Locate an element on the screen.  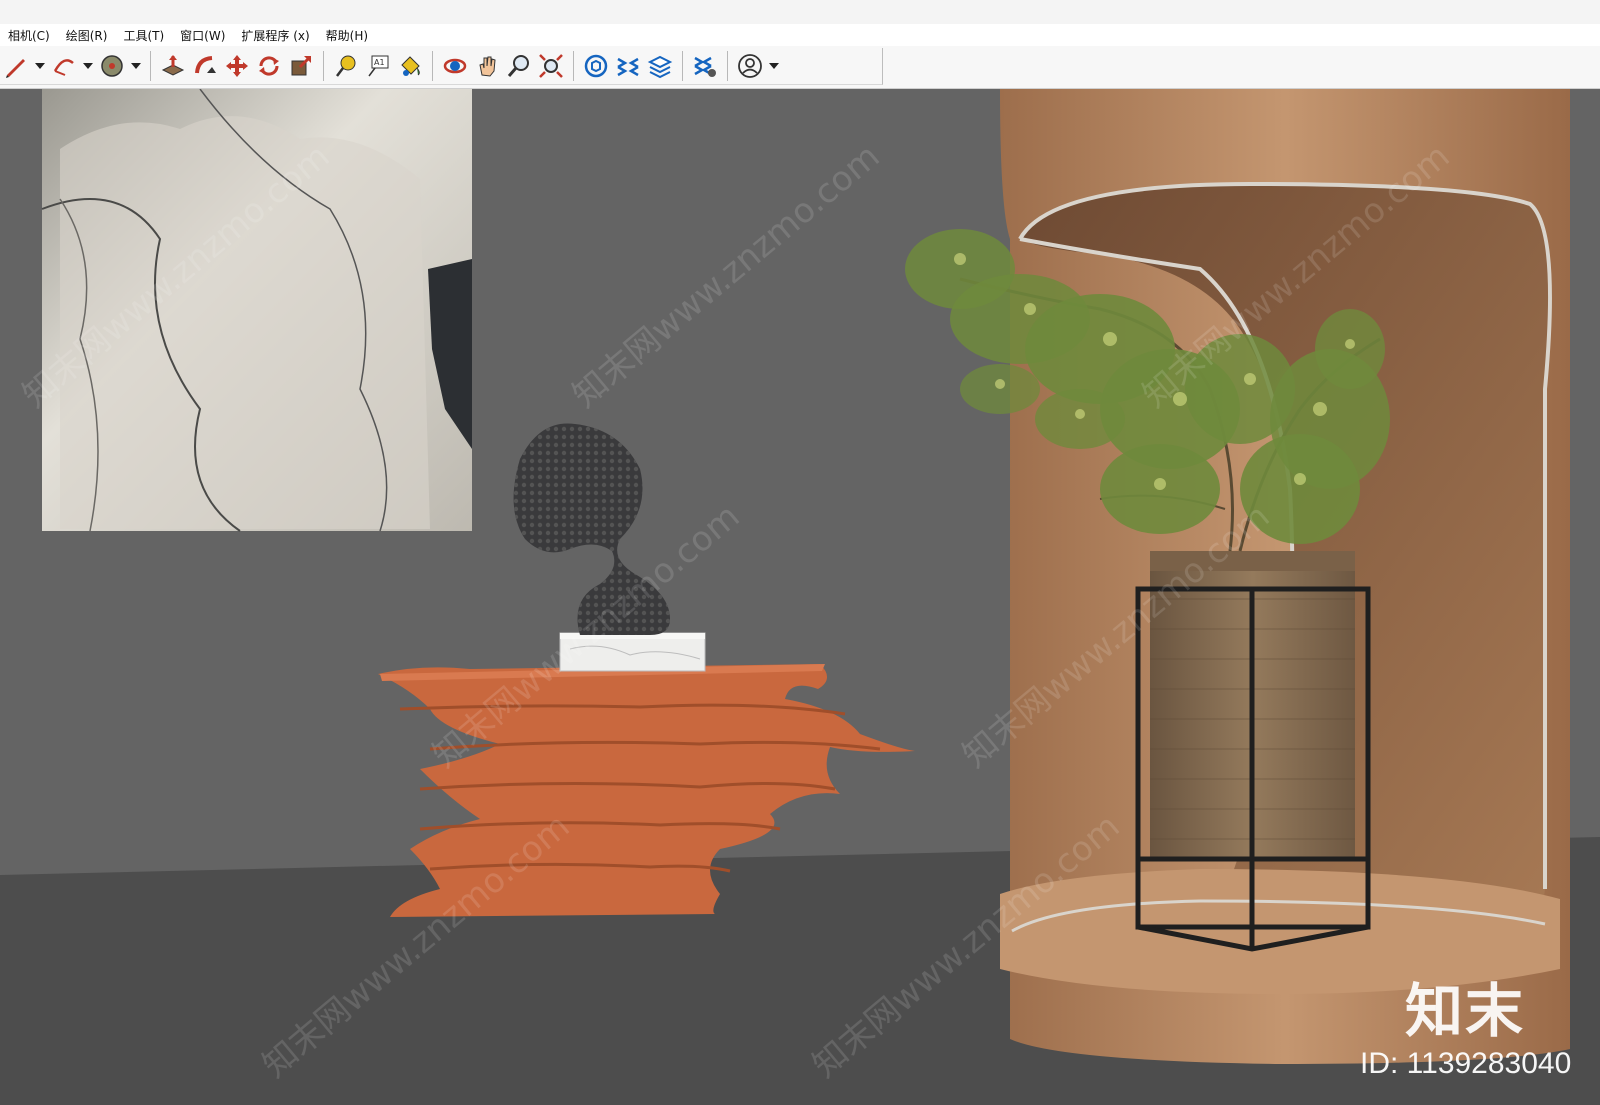
arc-dropdown-icon is located at coordinates (88, 66).